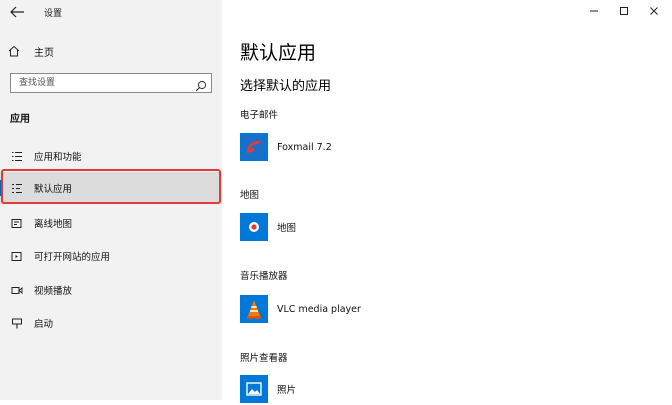 The image size is (672, 405). I want to click on default-app-maps: 地图, so click(268, 227).